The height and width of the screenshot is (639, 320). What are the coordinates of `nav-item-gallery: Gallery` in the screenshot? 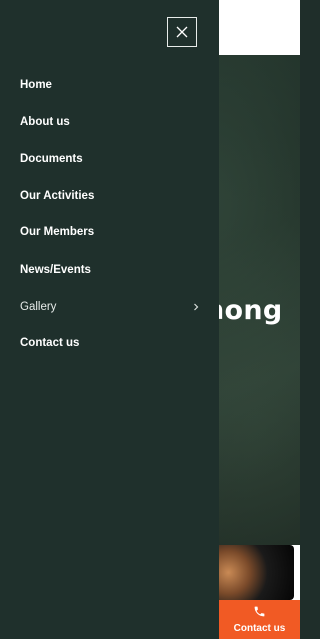 It's located at (110, 307).